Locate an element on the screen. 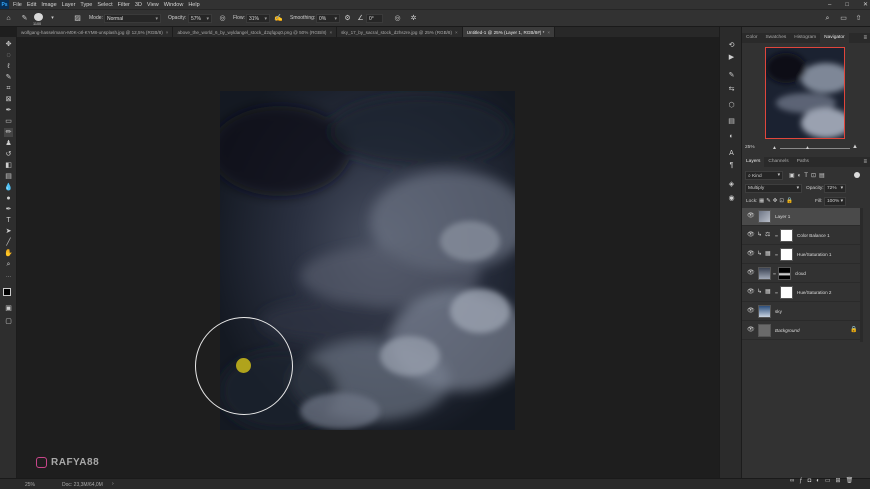 The image size is (870, 489). menu-type: Type is located at coordinates (86, 5).